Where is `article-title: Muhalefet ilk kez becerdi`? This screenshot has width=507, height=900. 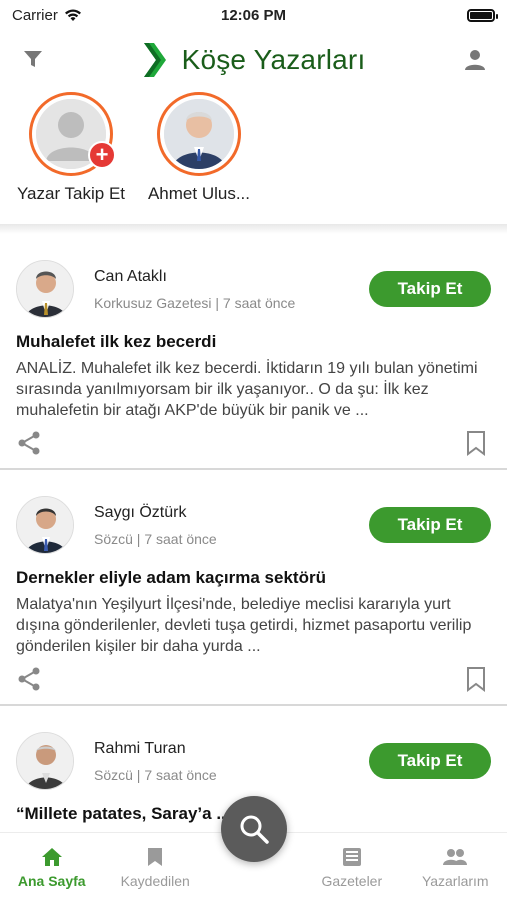
article-title: Muhalefet ilk kez becerdi is located at coordinates (253, 342).